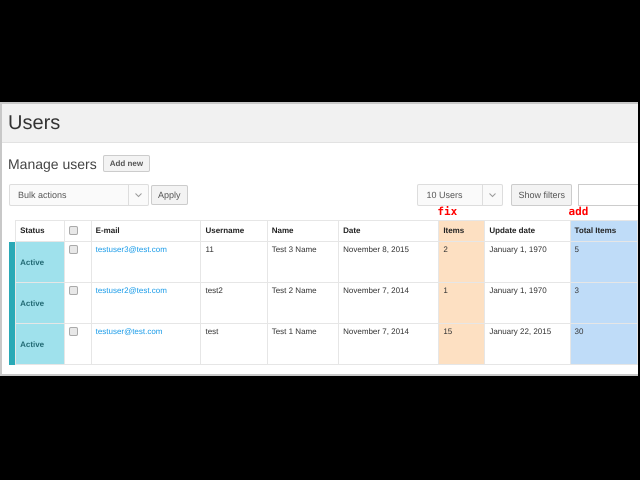  I want to click on table-cell: 30, so click(579, 331).